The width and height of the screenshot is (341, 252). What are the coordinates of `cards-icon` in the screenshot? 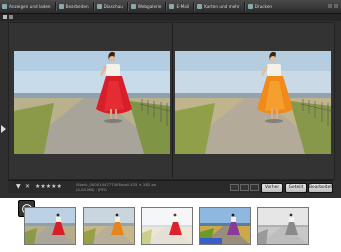 It's located at (200, 6).